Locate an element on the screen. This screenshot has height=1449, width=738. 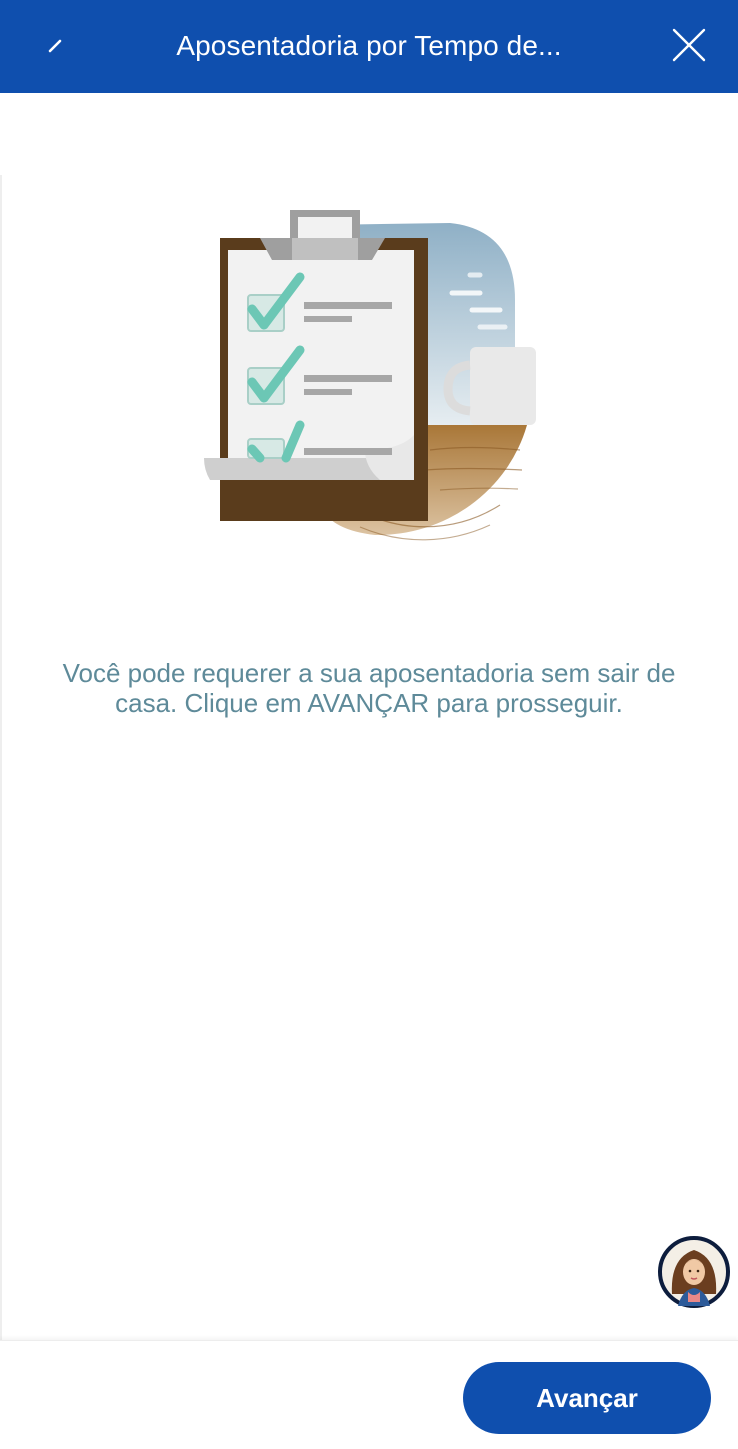
advance-button: Avançar is located at coordinates (587, 1398).